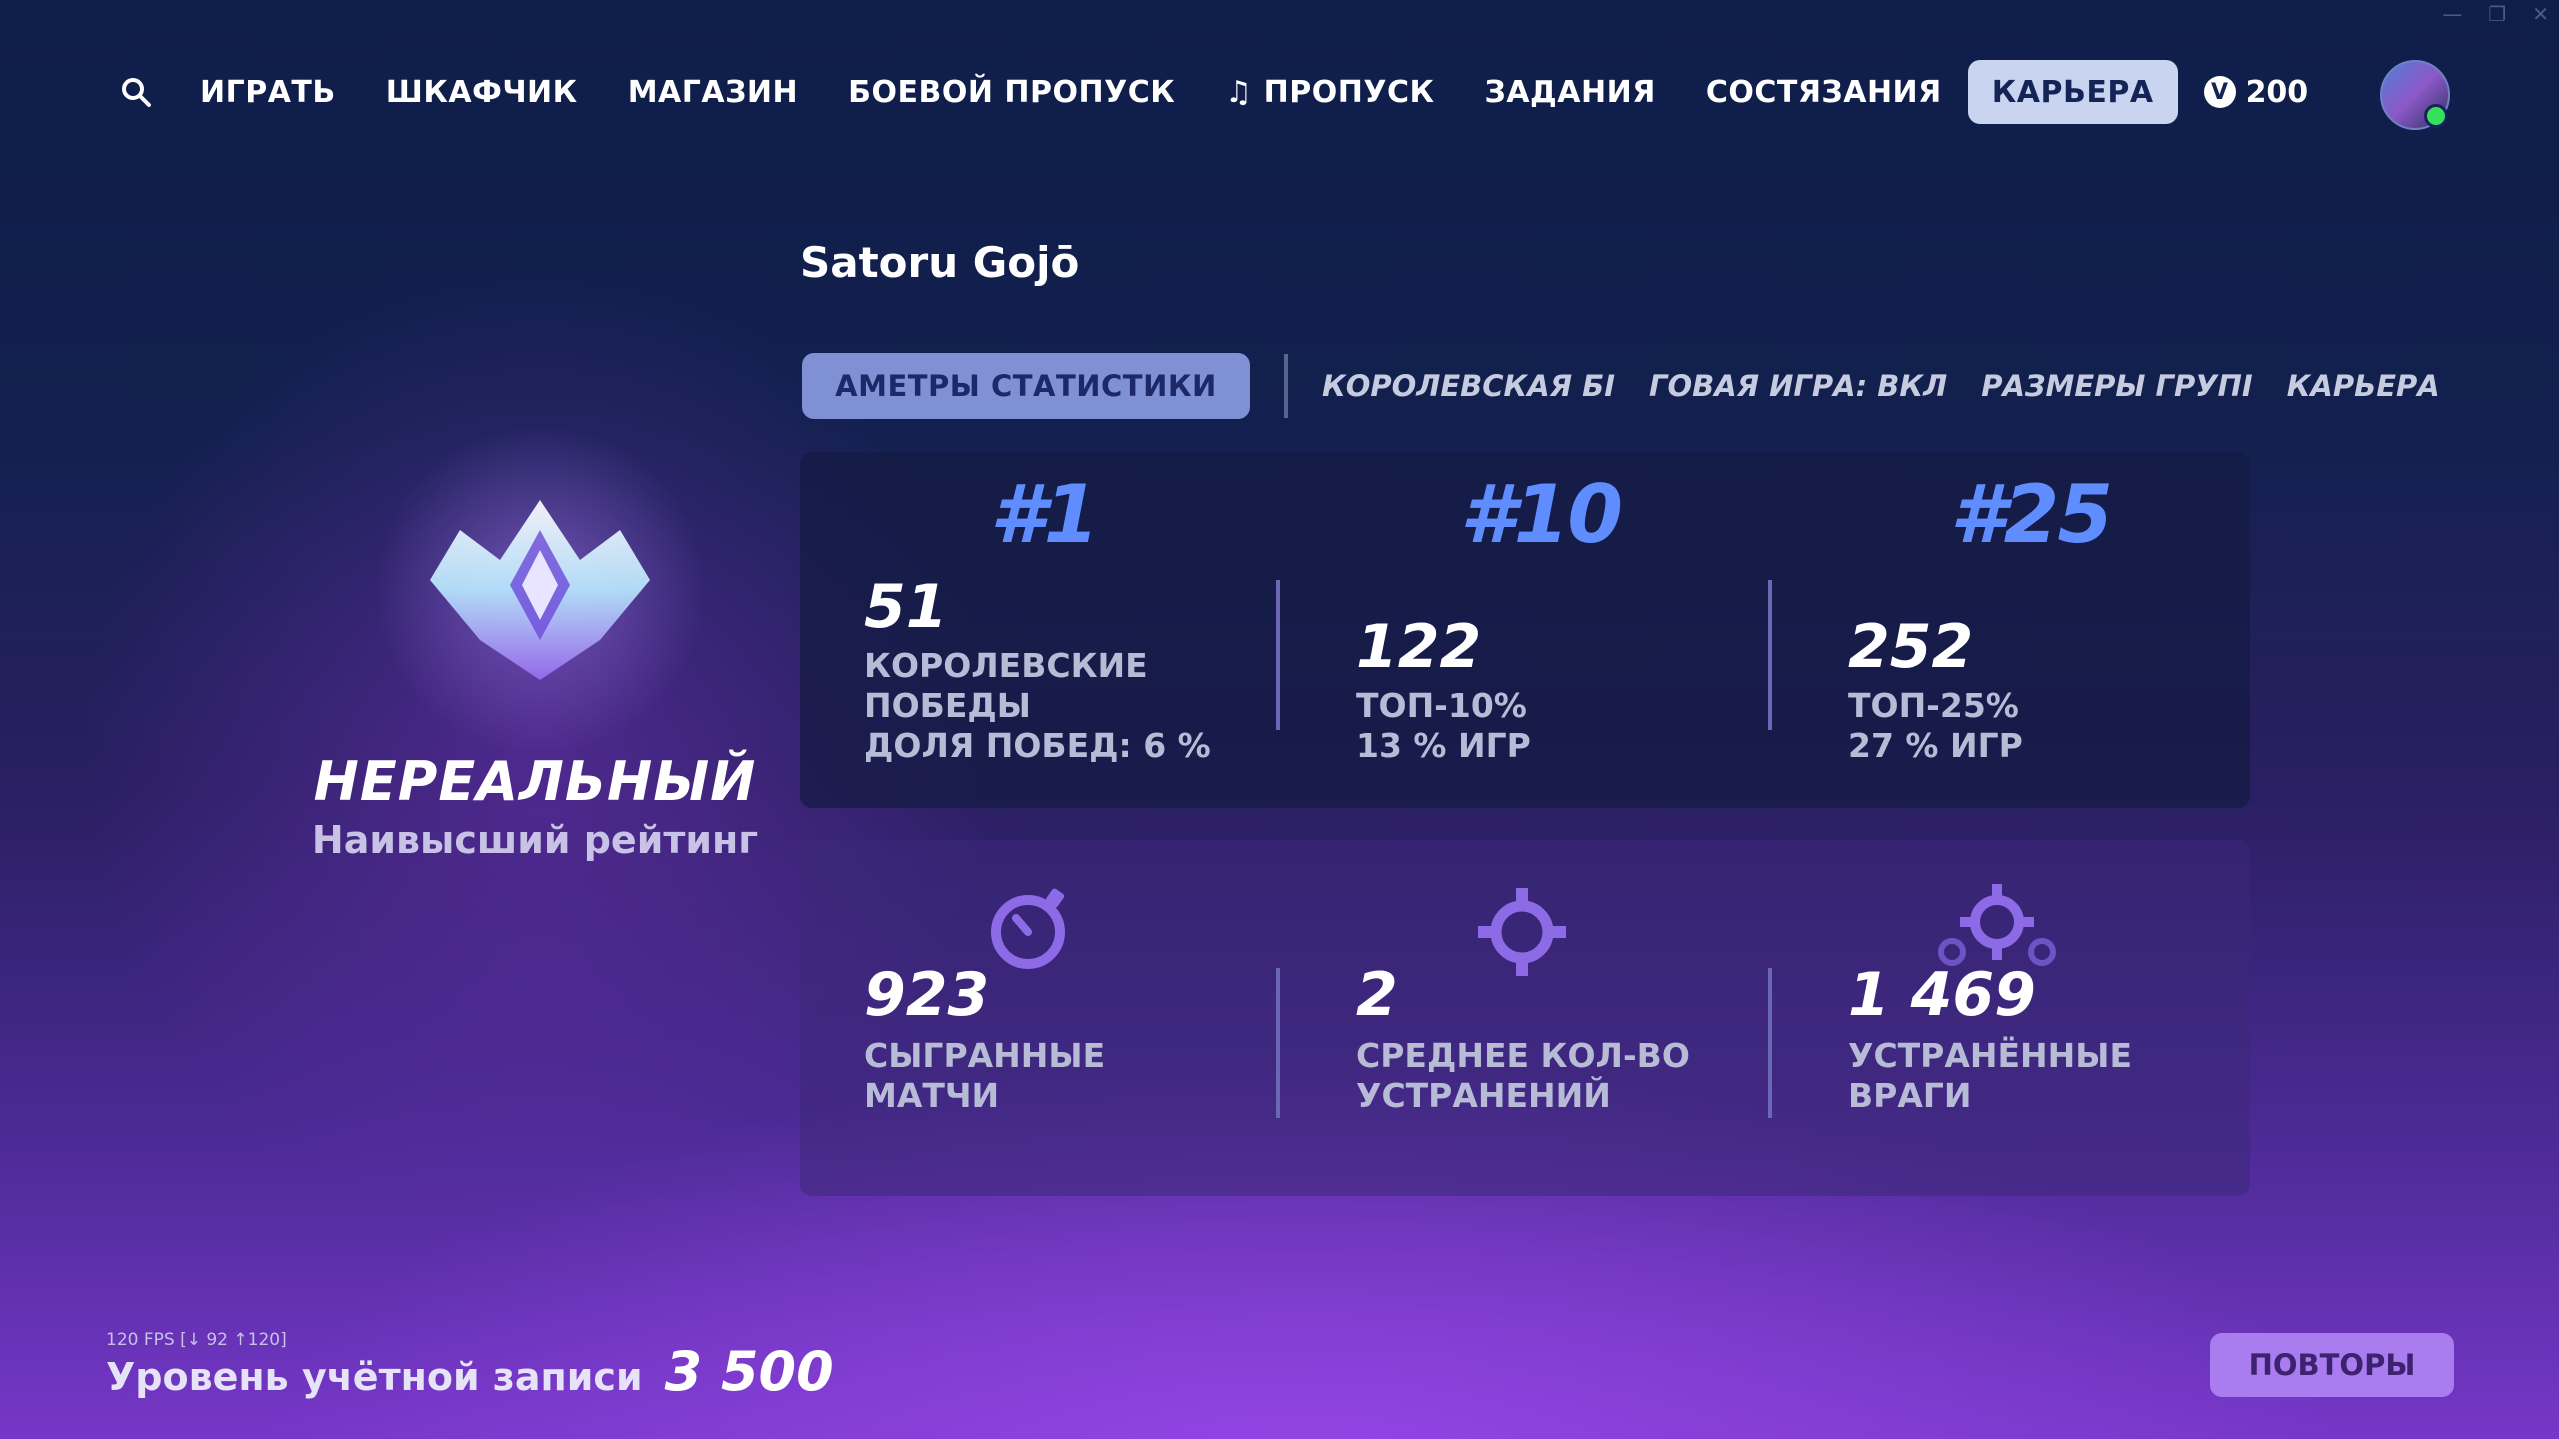  Describe the element at coordinates (1910, 1095) in the screenshot. I see `eliminations-label-2: ВРАГИ` at that location.